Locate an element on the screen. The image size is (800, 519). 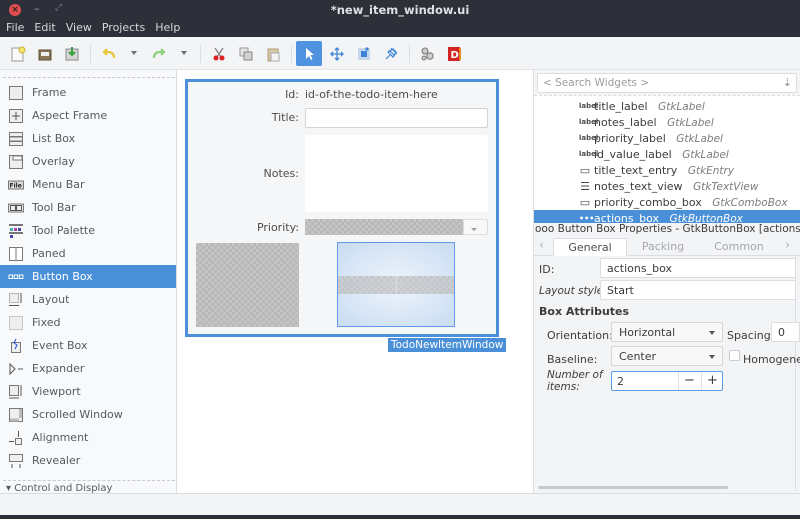
save-button is located at coordinates (72, 53).